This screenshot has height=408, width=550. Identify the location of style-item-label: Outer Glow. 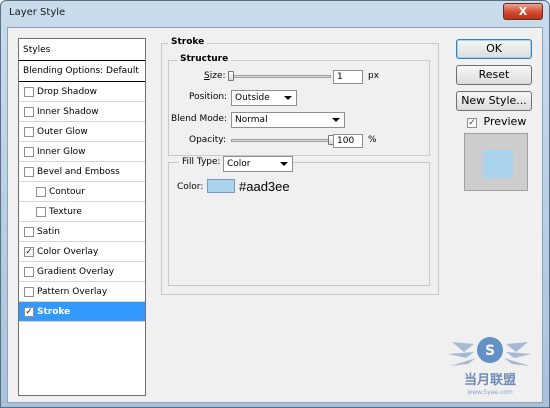
(62, 132).